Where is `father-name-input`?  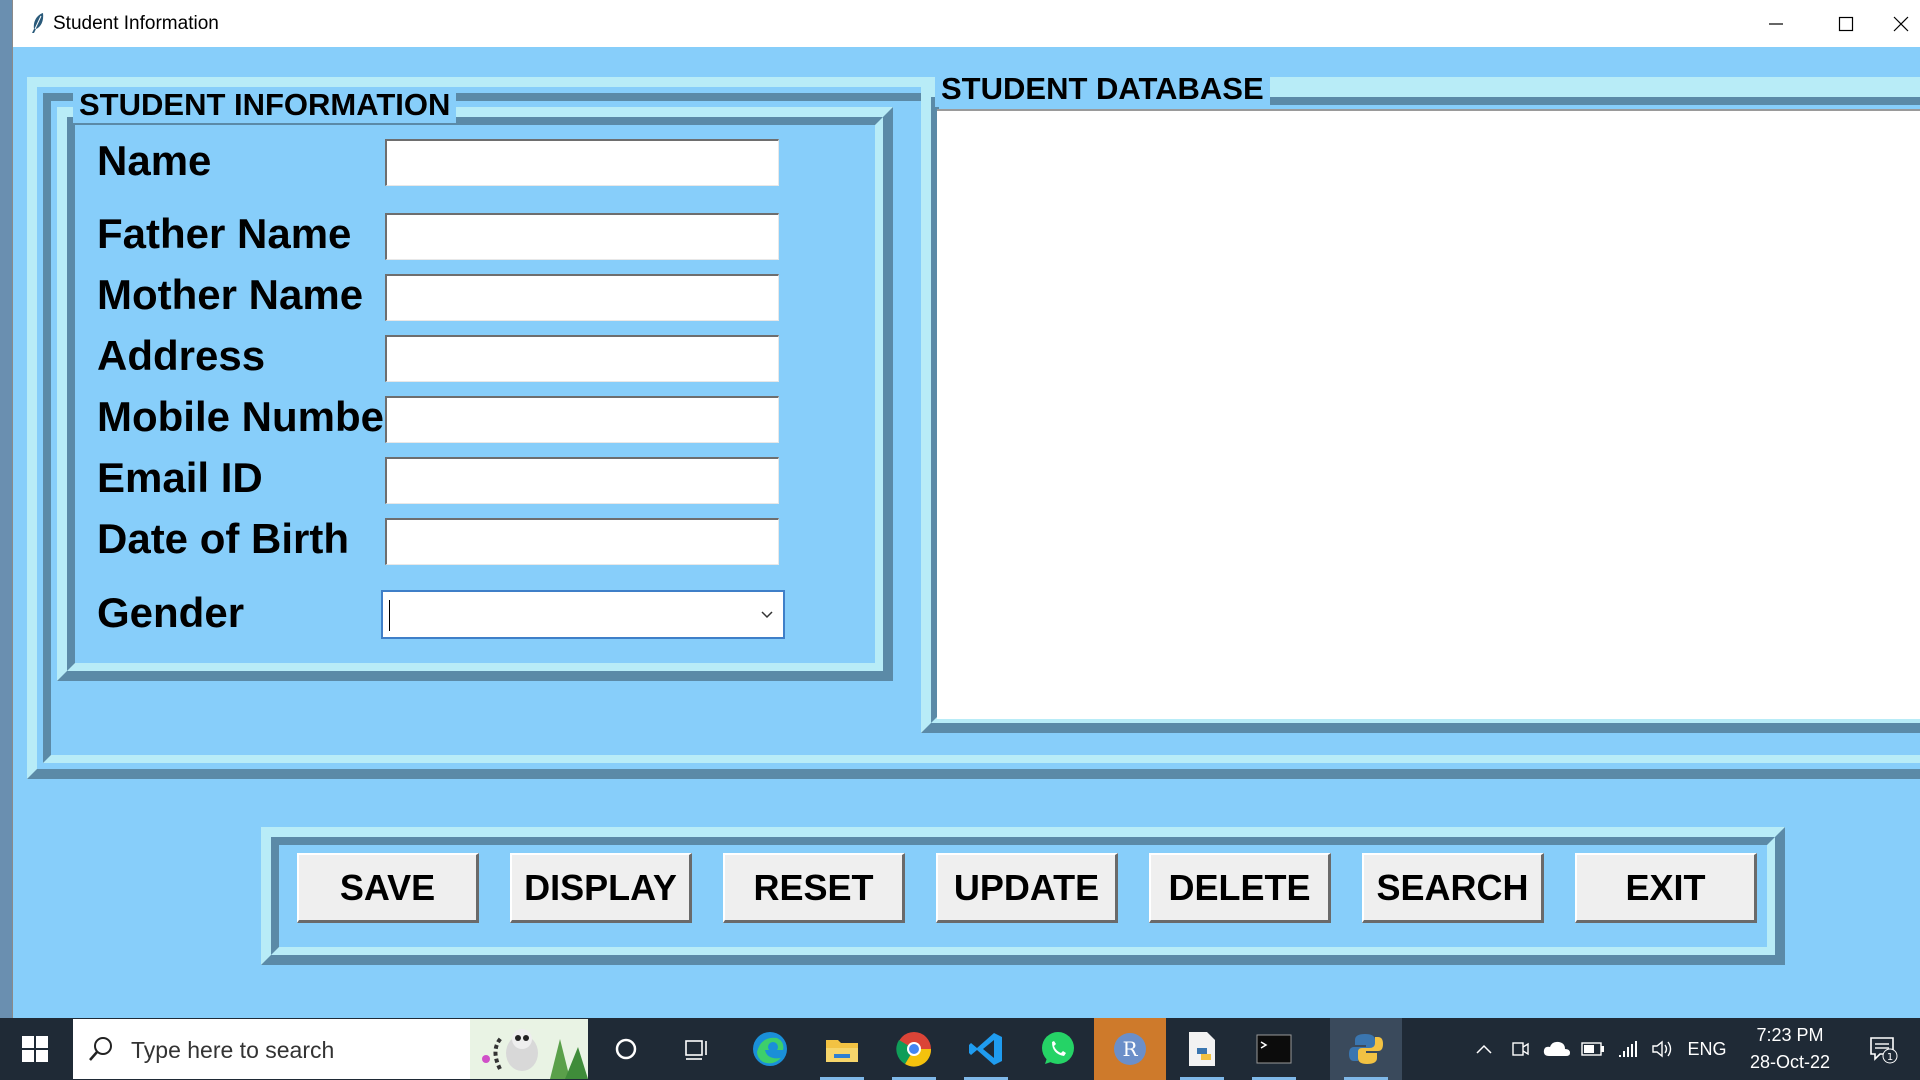
father-name-input is located at coordinates (582, 236).